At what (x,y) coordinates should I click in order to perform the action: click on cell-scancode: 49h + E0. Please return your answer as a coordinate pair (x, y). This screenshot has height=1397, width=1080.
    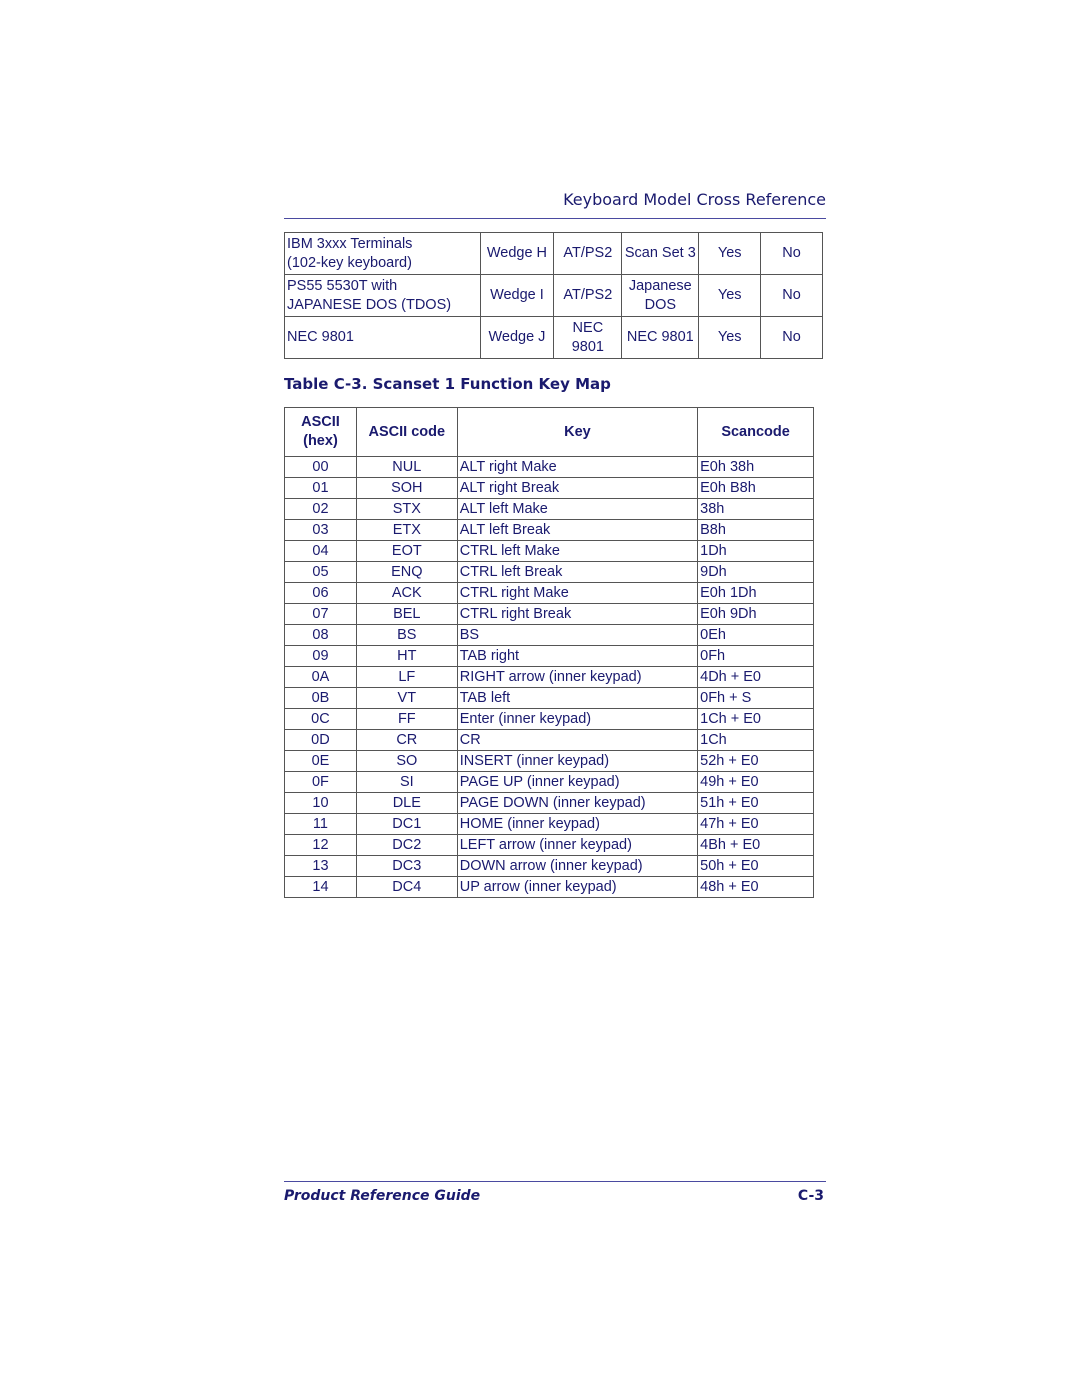
    Looking at the image, I should click on (755, 782).